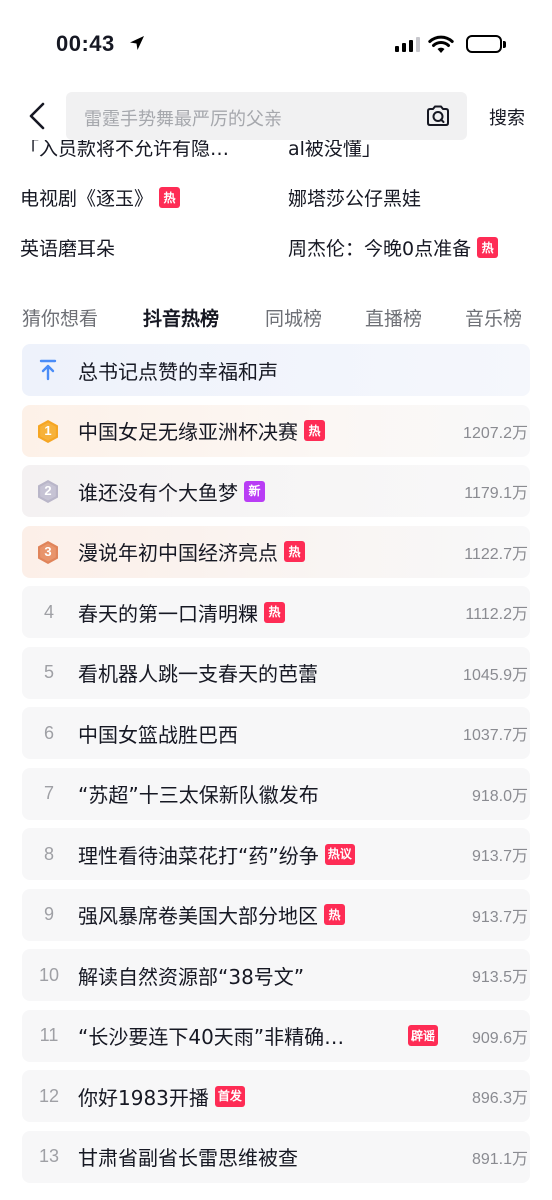 This screenshot has height=1200, width=552. What do you see at coordinates (48, 372) in the screenshot?
I see `pin-top-icon` at bounding box center [48, 372].